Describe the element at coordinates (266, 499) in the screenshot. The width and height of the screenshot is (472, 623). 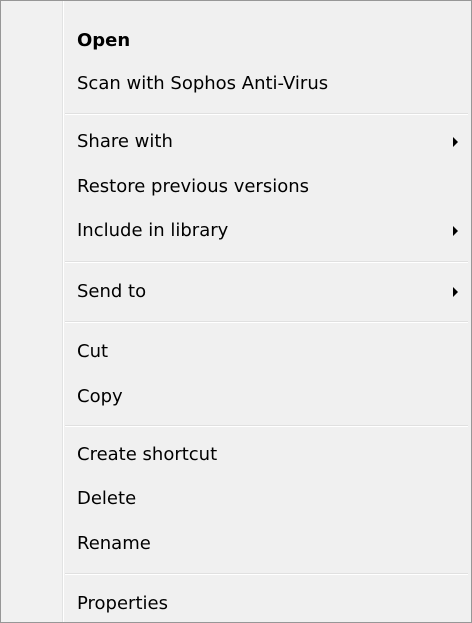
I see `menu-item-delete: Delete` at that location.